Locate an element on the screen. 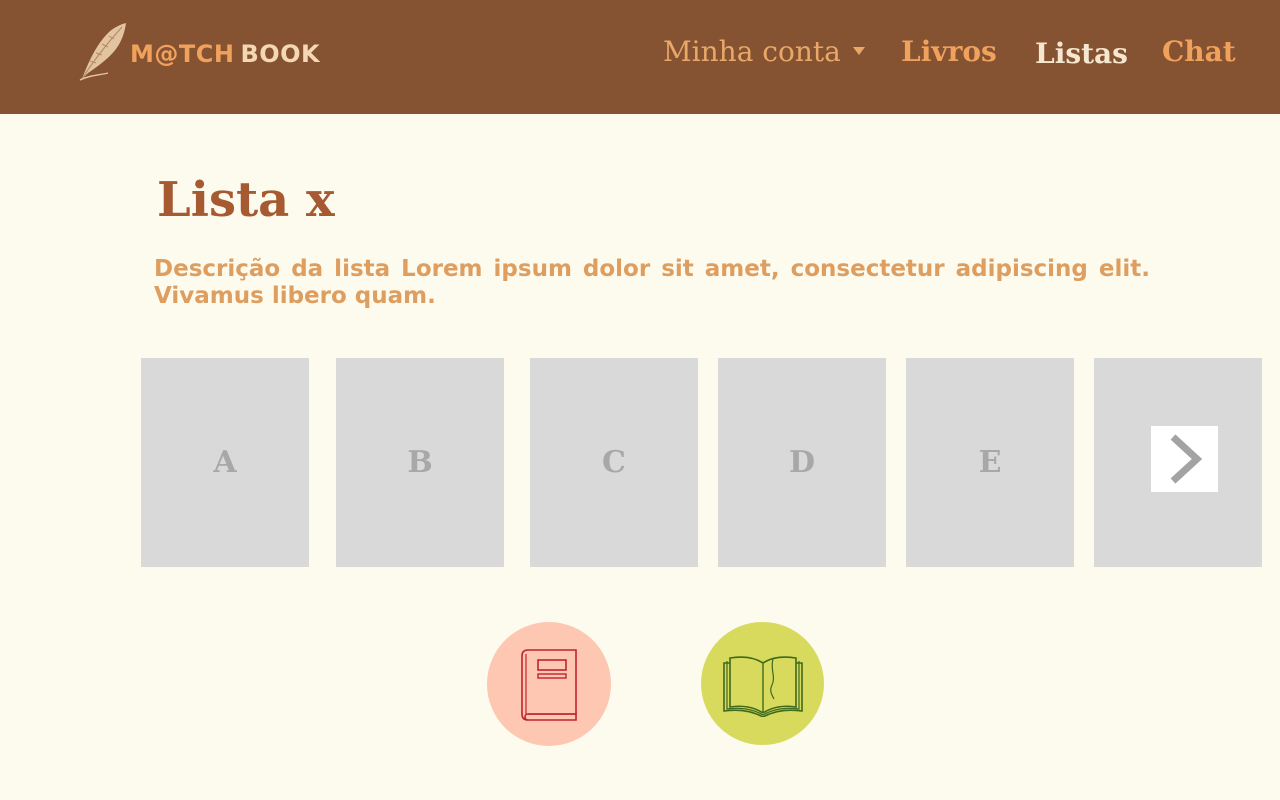 Image resolution: width=1280 pixels, height=800 pixels. book-card-label: C is located at coordinates (614, 462).